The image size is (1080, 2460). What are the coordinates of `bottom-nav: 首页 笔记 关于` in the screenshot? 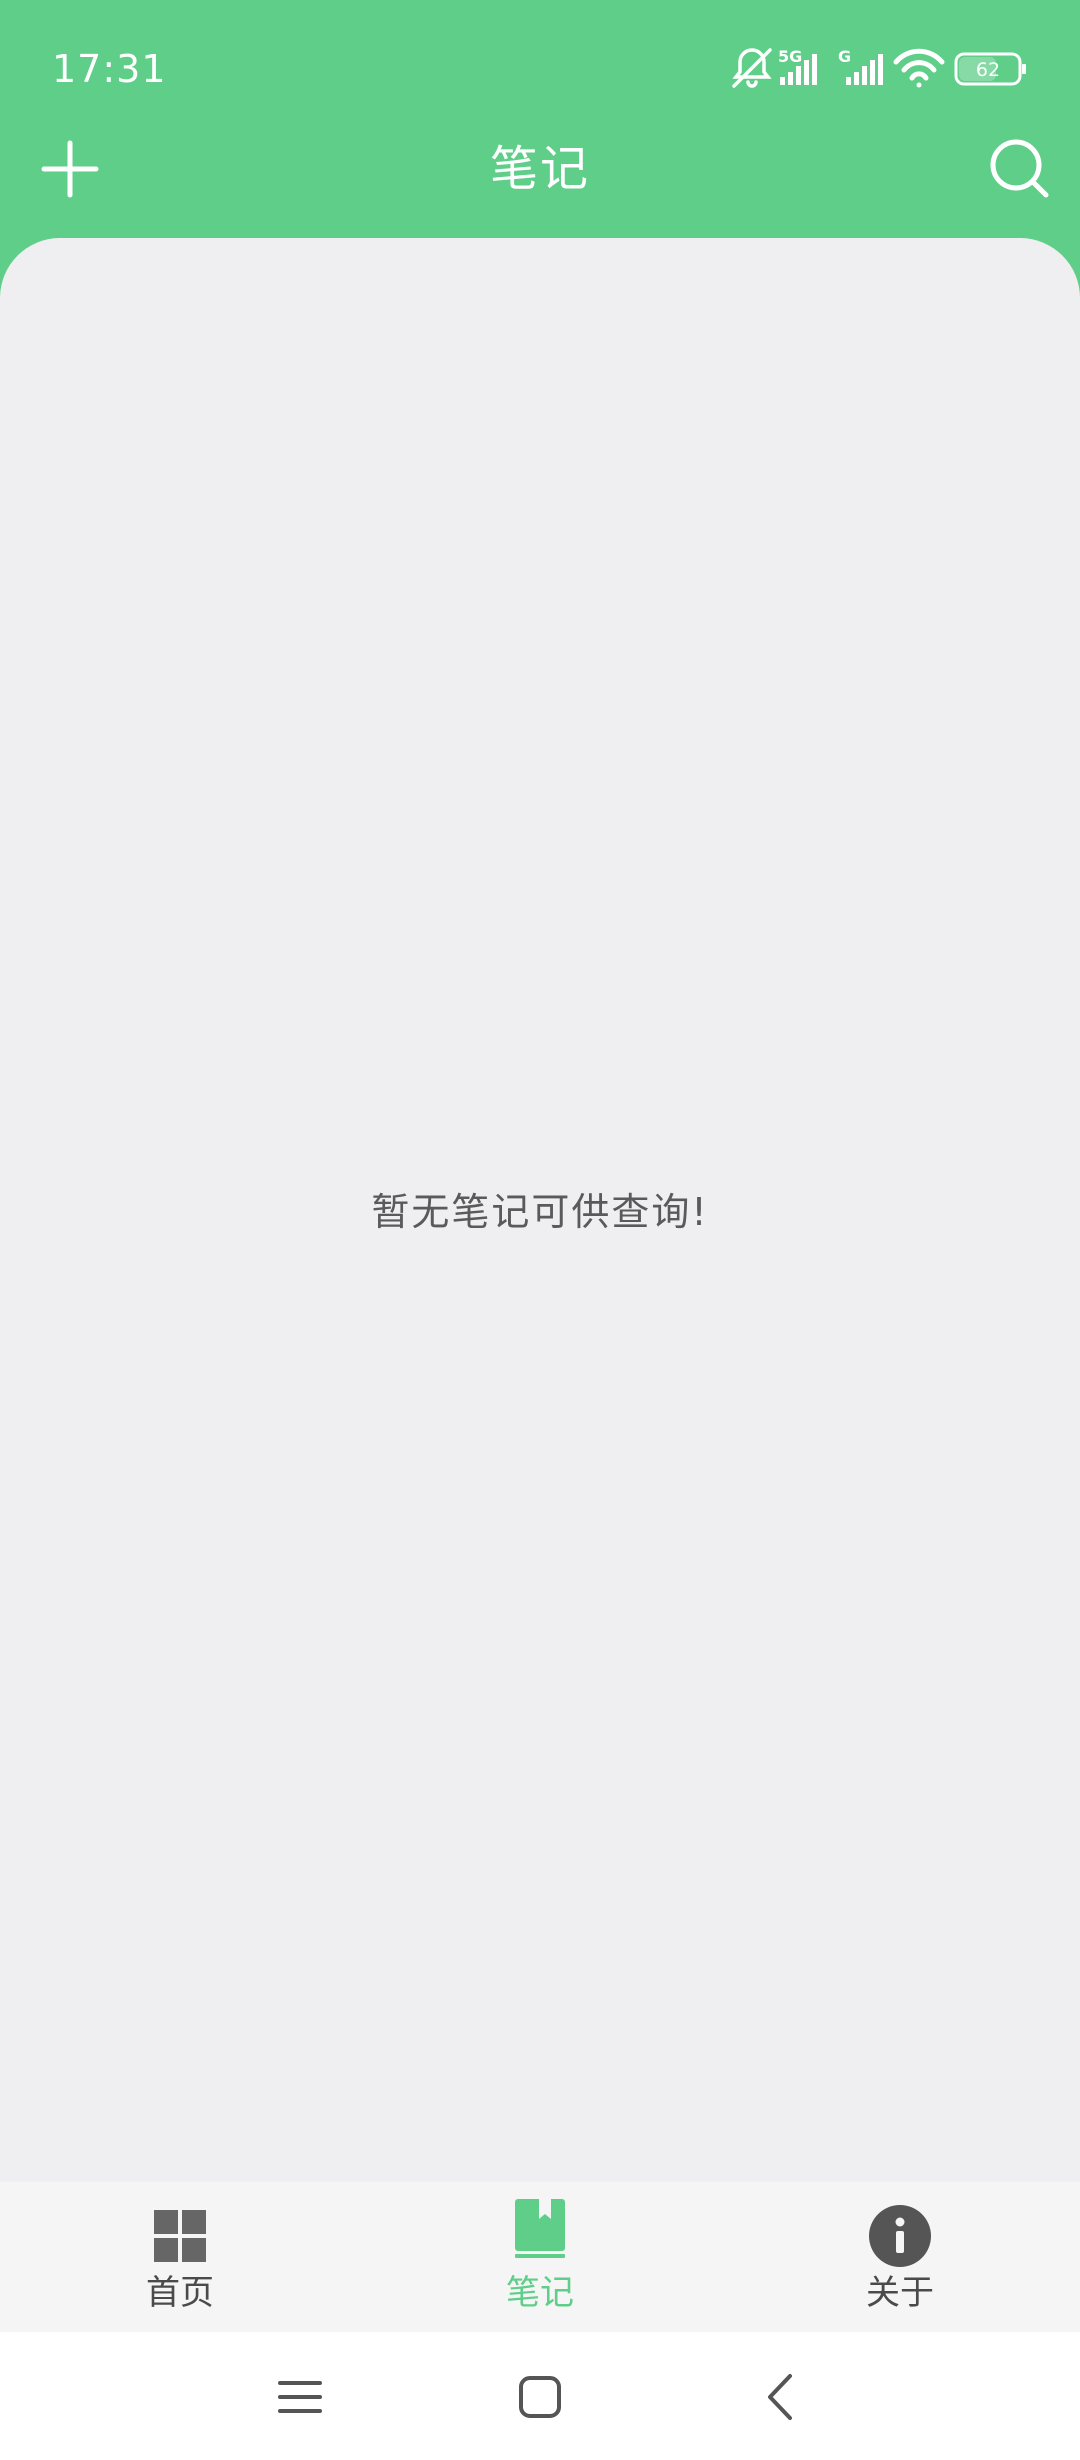 It's located at (540, 2257).